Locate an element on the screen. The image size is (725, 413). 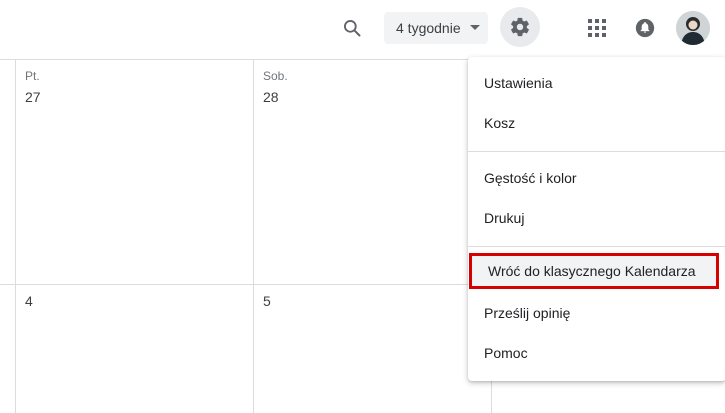
day-number: 28 is located at coordinates (271, 97).